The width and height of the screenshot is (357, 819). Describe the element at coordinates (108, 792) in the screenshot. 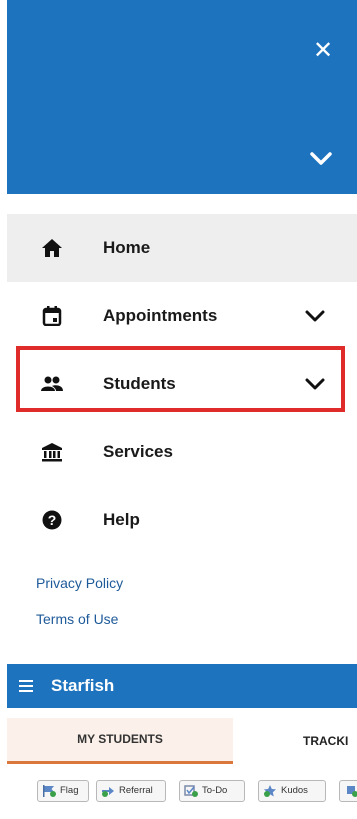

I see `referral-icon` at that location.